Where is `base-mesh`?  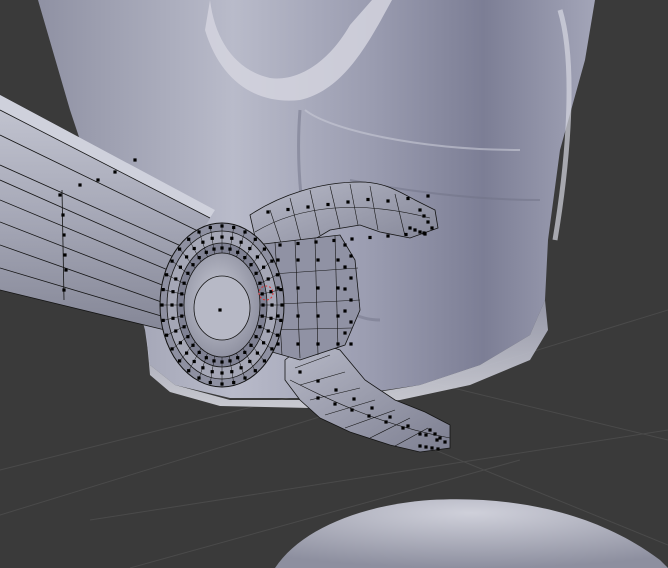
base-mesh is located at coordinates (471, 533).